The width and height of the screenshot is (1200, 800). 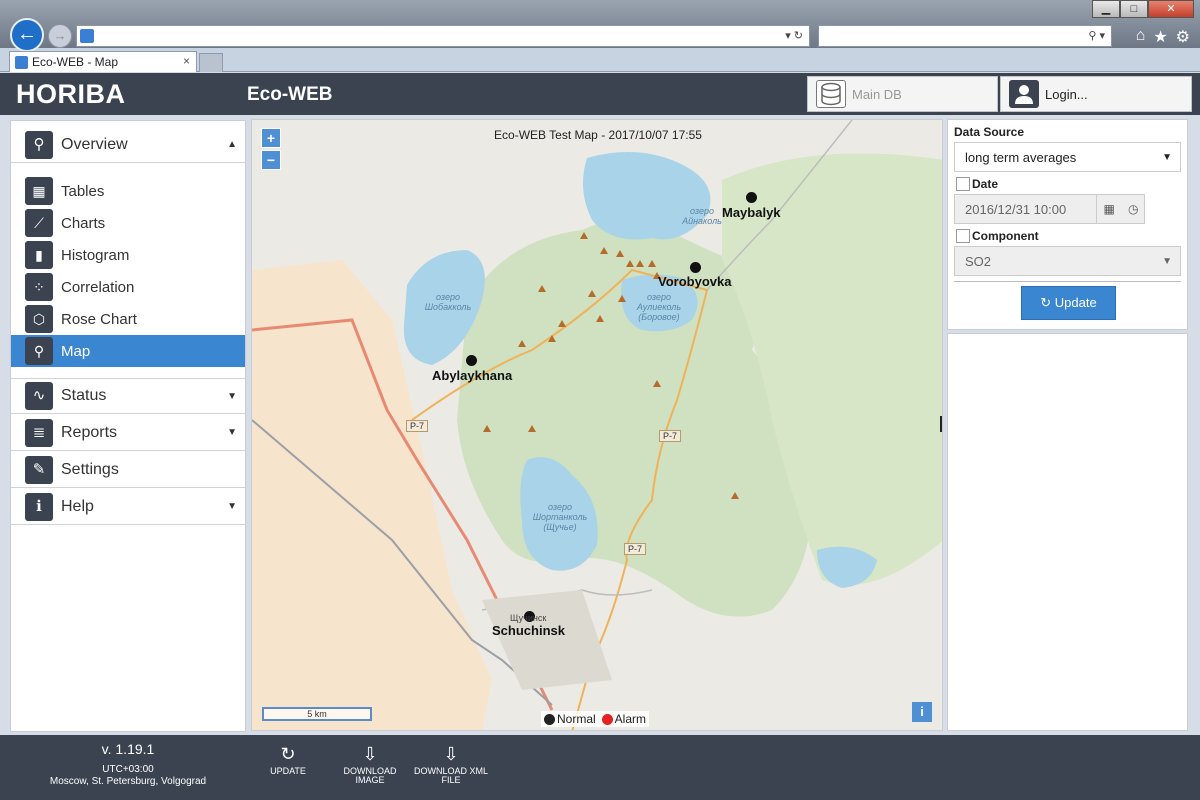 What do you see at coordinates (271, 138) in the screenshot?
I see `zoom-in-button: +` at bounding box center [271, 138].